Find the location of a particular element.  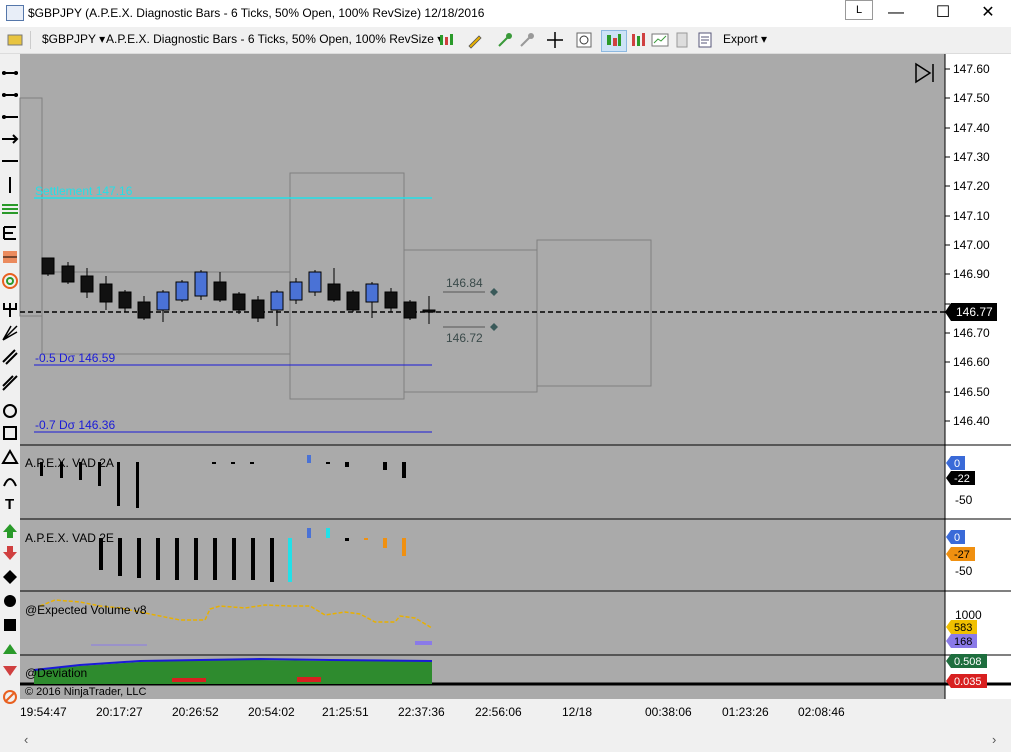

vad2a-label: A.P.E.X. VAD 2A is located at coordinates (69, 463).